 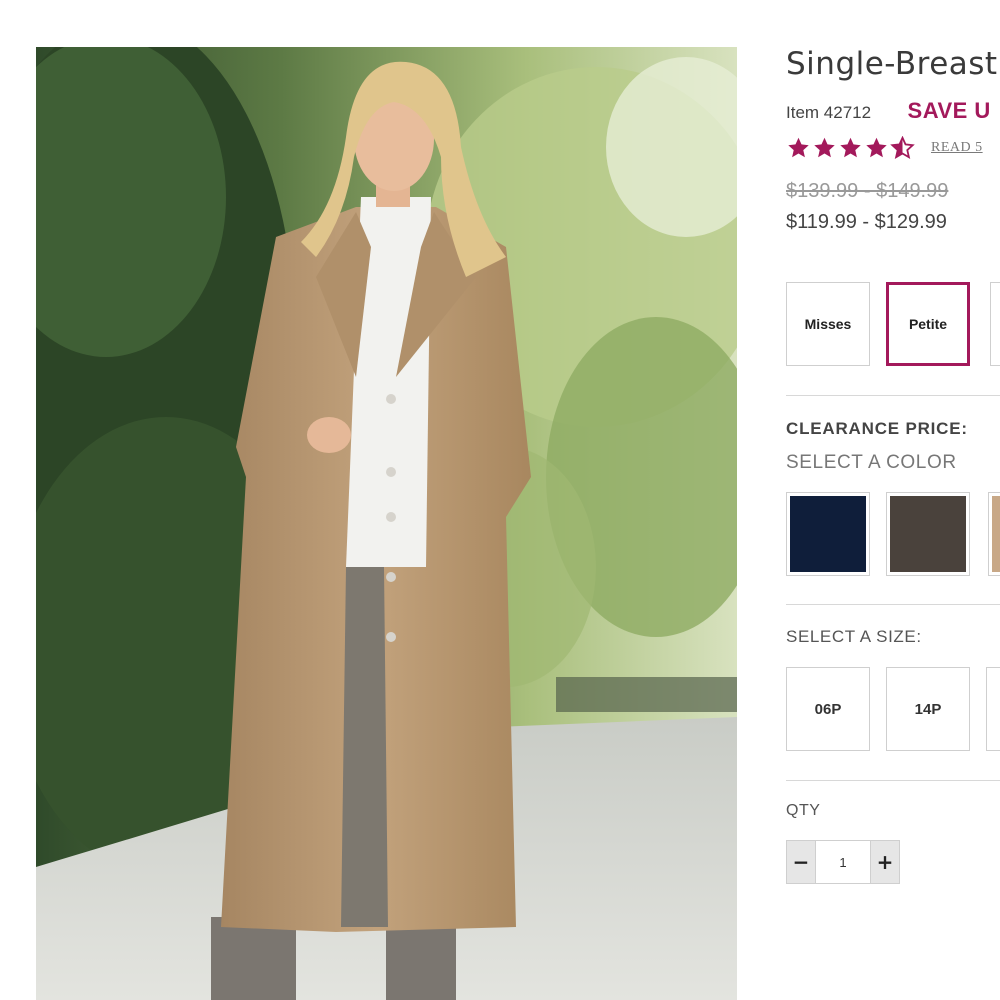 I want to click on minus-icon: −, so click(x=801, y=862).